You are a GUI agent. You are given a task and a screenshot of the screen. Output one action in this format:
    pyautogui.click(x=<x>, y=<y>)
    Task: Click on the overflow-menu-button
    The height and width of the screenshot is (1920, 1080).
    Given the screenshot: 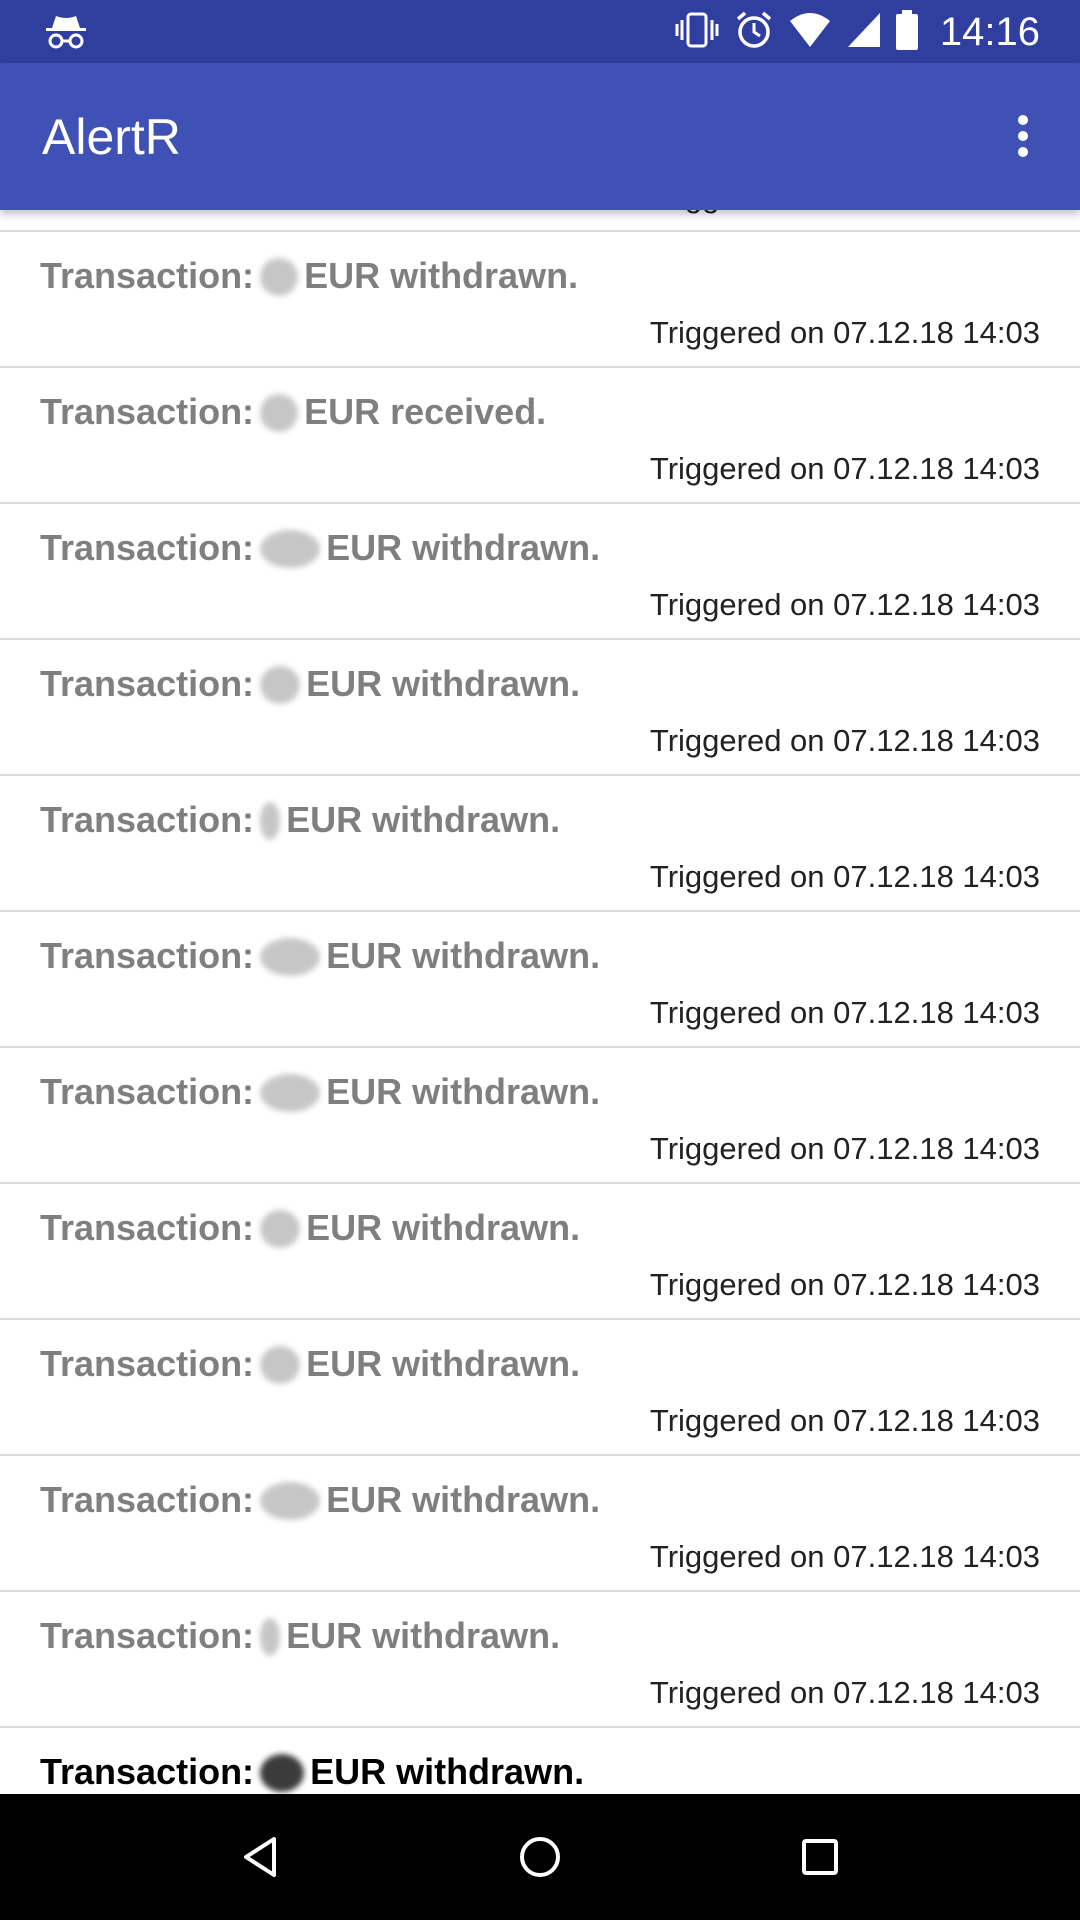 What is the action you would take?
    pyautogui.click(x=1023, y=136)
    